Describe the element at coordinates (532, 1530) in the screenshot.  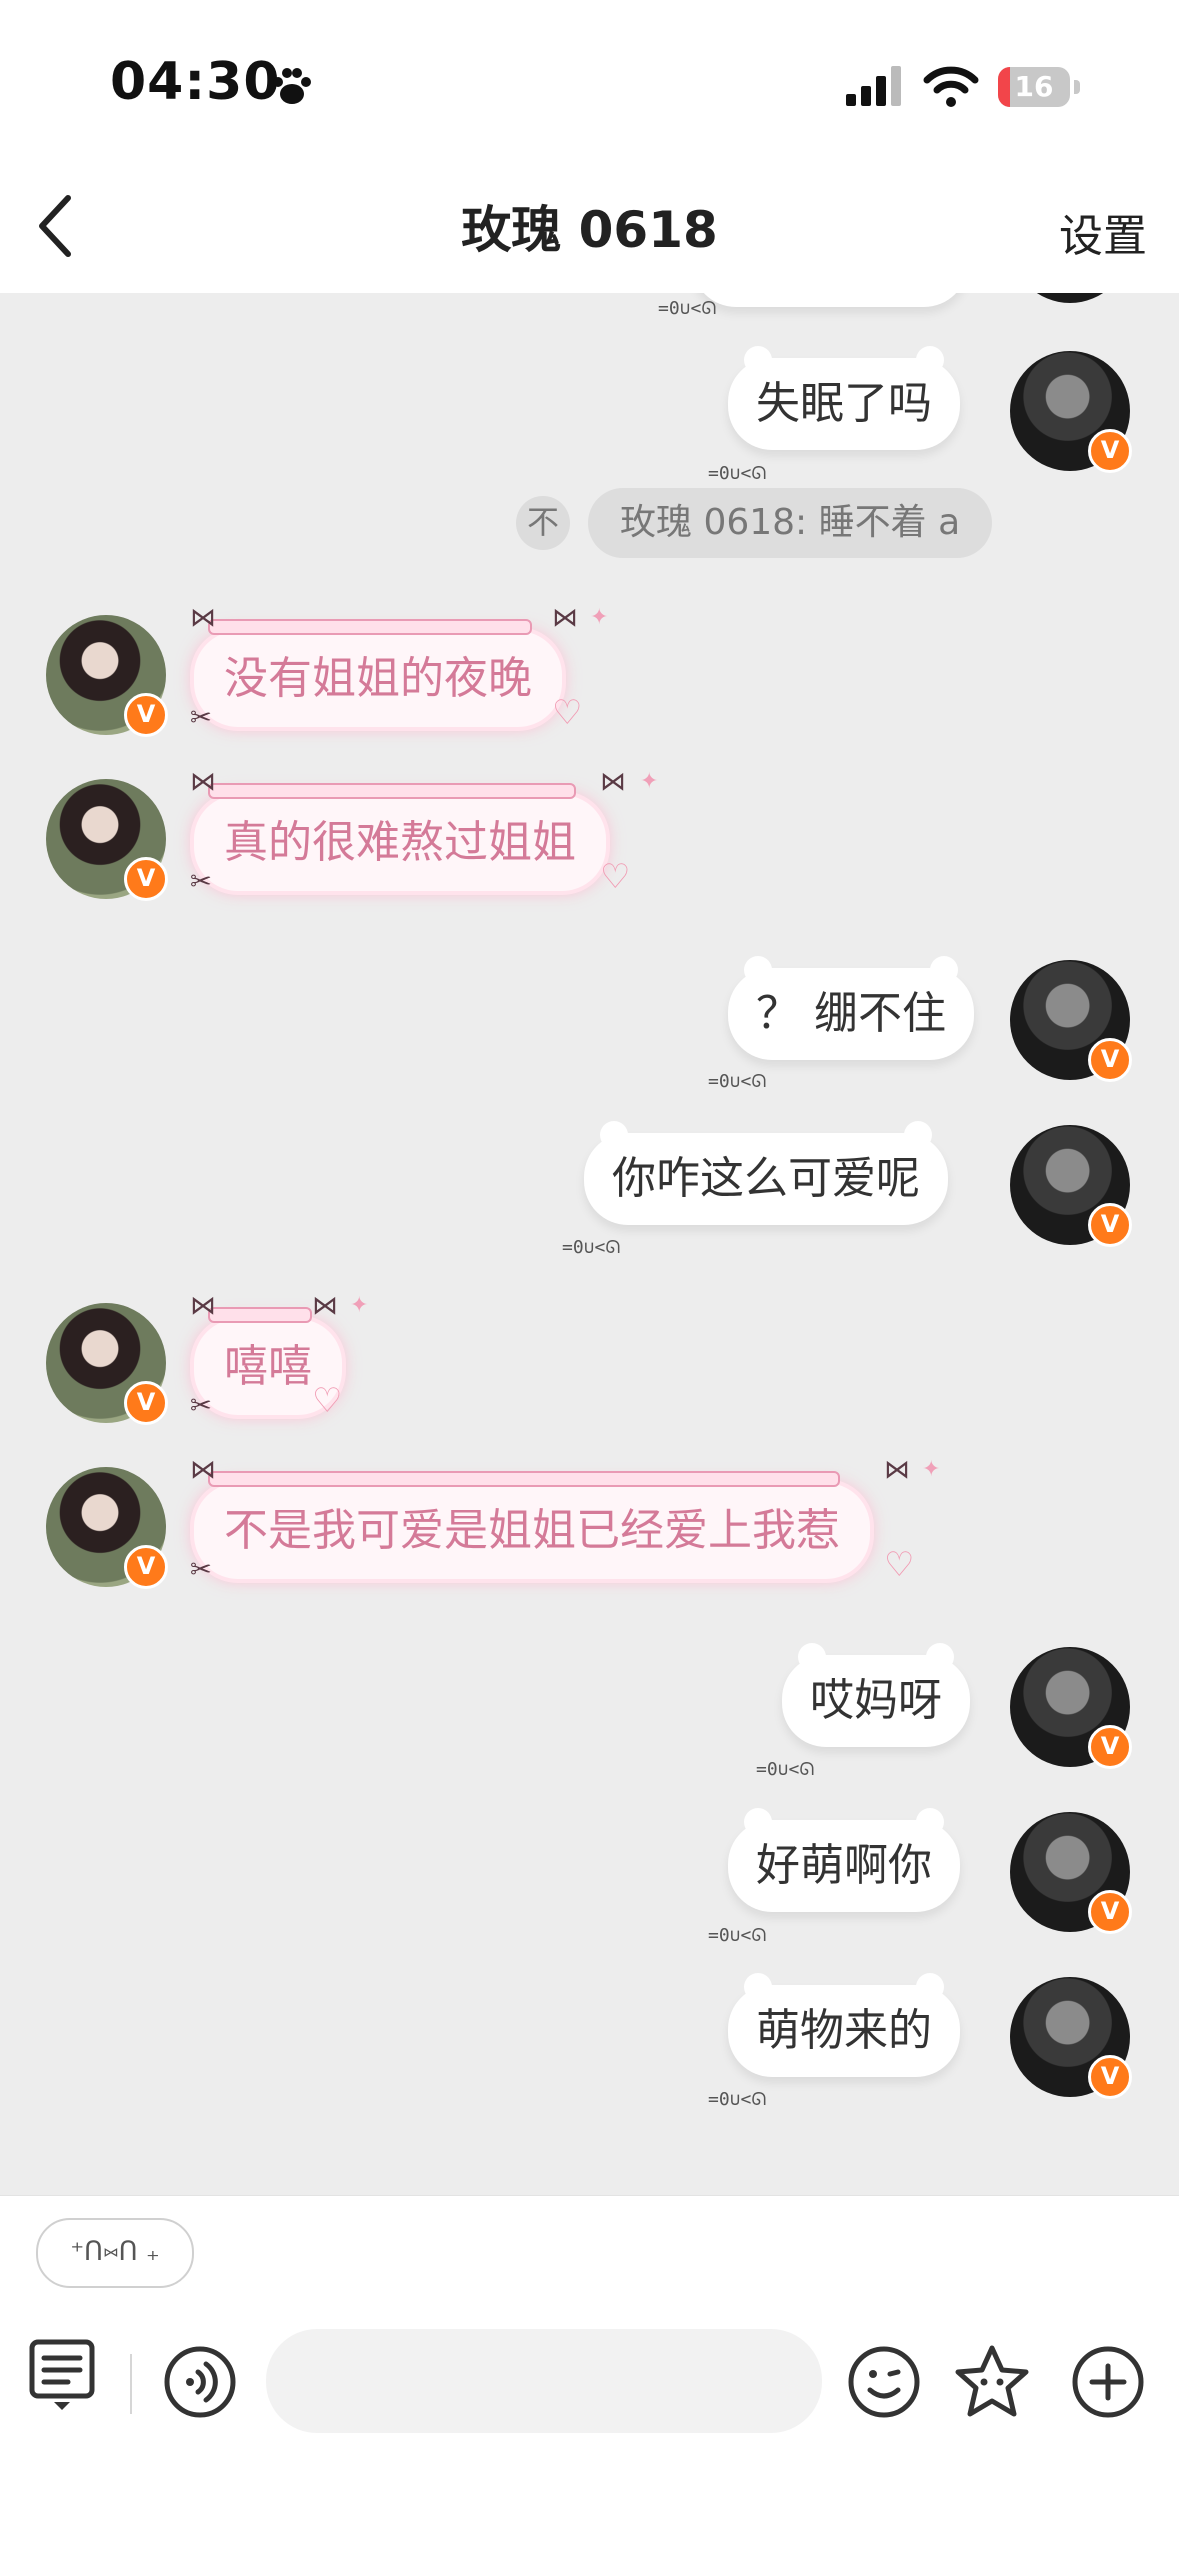
I see `message-text: 不是我可爱是姐姐已经爱上我惹` at that location.